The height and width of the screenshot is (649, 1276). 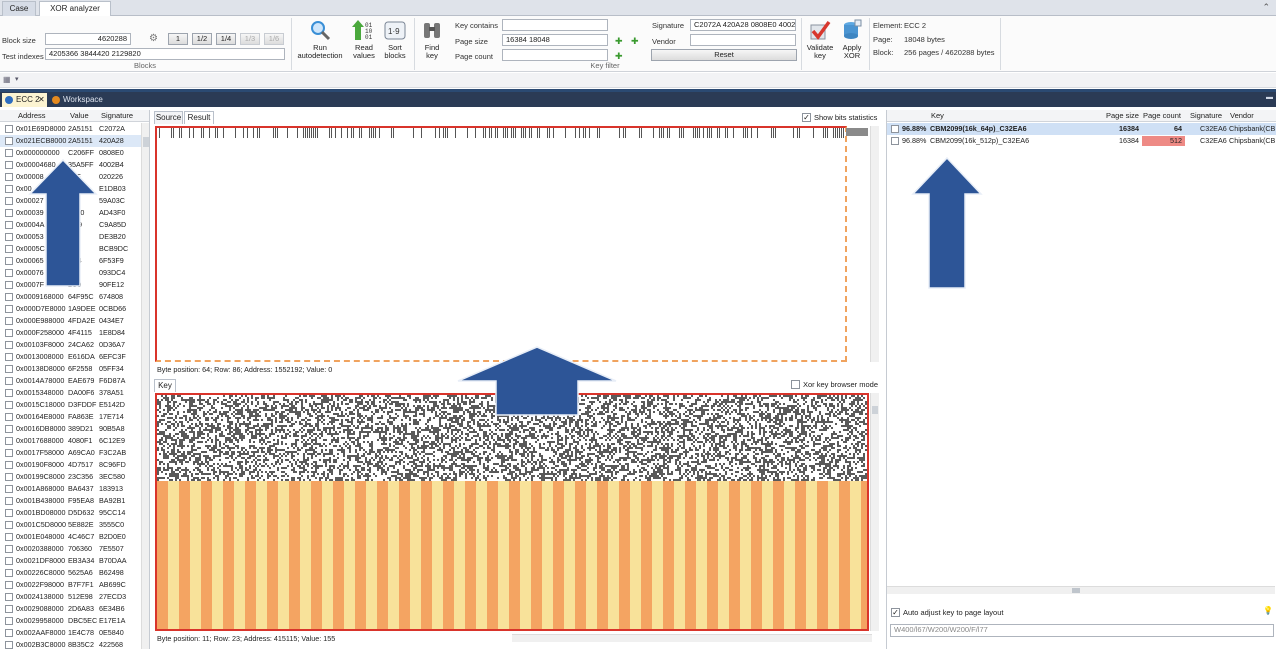 I want to click on block-third-button: 1/3, so click(x=250, y=39).